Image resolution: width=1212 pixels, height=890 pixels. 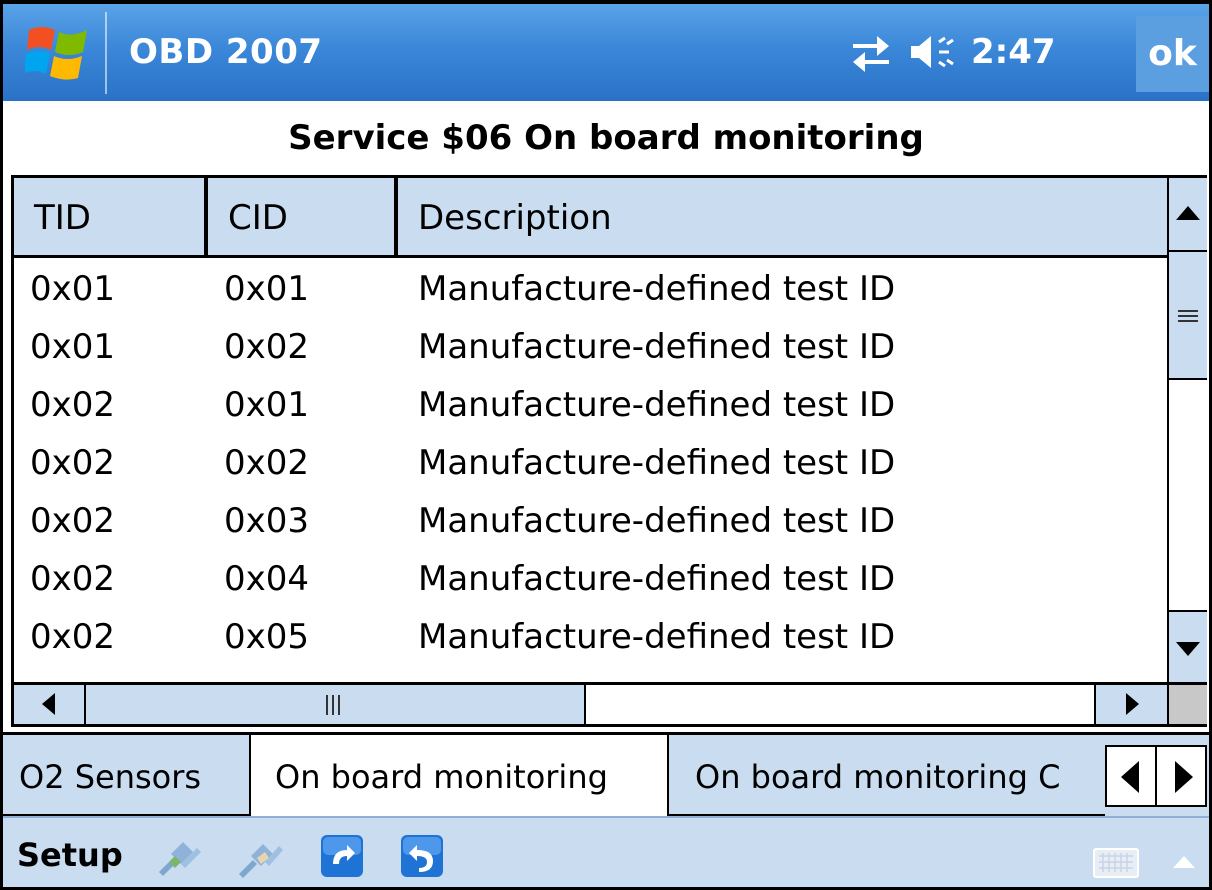 I want to click on column-header-cid: CID, so click(x=303, y=216).